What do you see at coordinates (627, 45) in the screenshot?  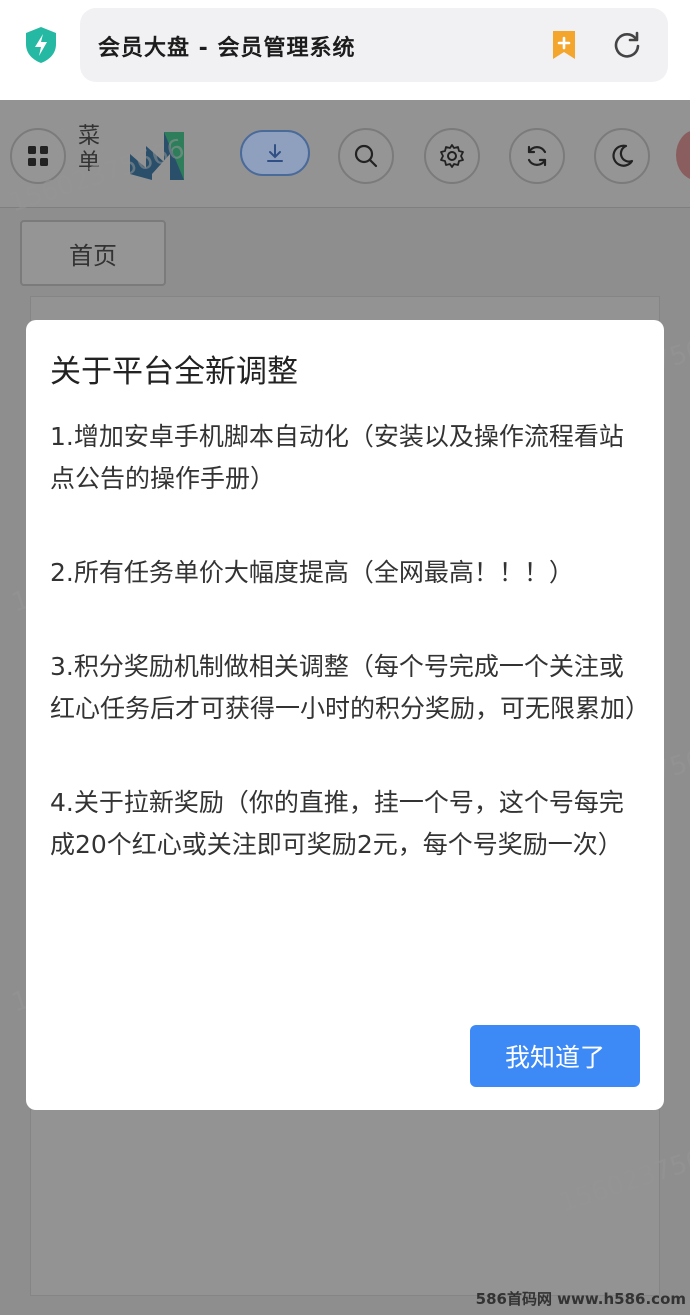 I see `reload-icon` at bounding box center [627, 45].